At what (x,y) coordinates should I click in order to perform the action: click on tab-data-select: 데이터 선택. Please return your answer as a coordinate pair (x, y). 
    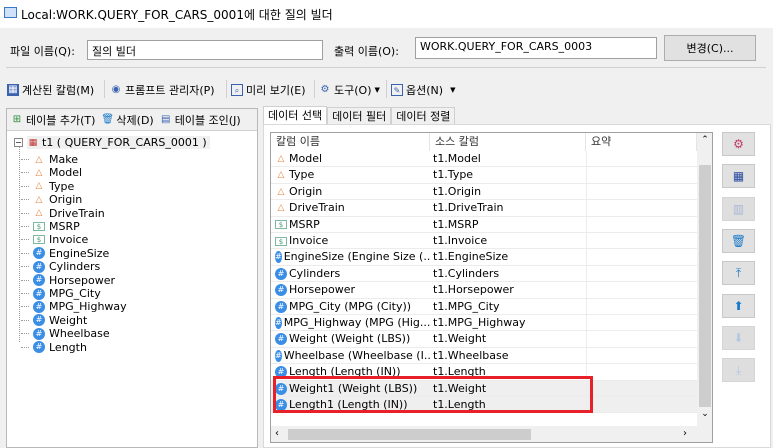
    Looking at the image, I should click on (295, 116).